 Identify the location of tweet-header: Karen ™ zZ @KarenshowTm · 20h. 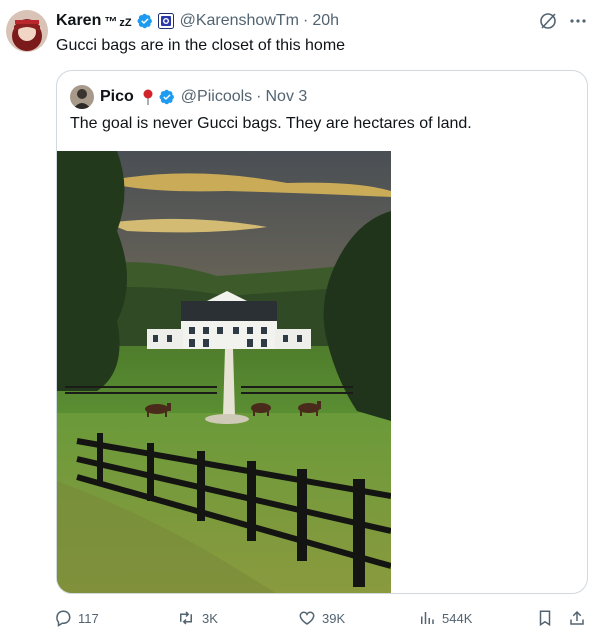
(197, 21).